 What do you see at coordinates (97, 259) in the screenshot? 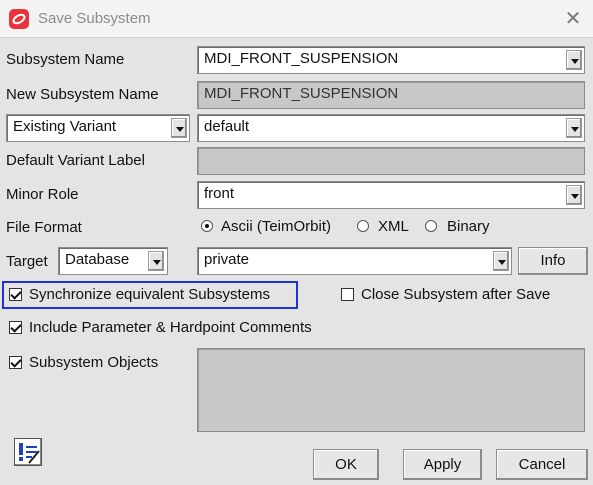
I see `target-type-value: Database` at bounding box center [97, 259].